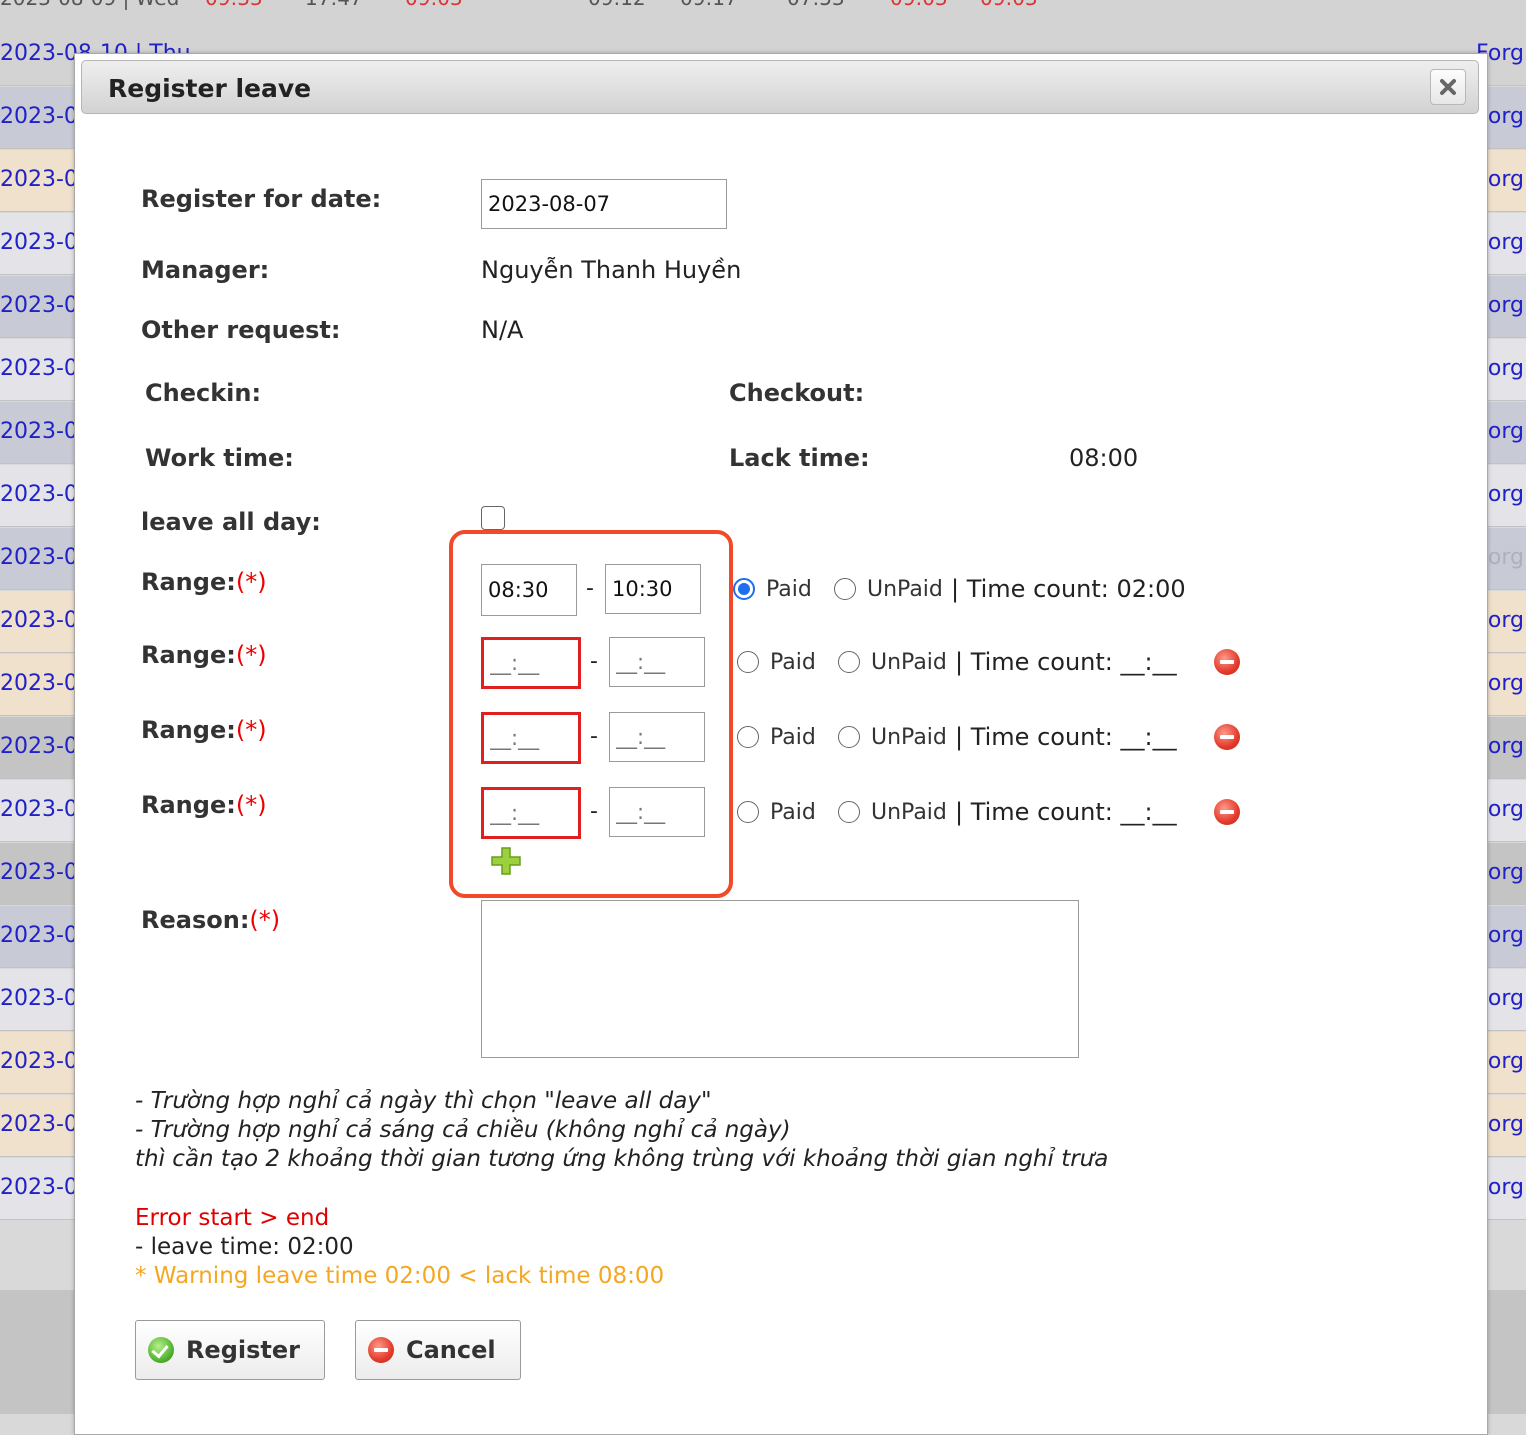 This screenshot has width=1526, height=1435. What do you see at coordinates (1068, 589) in the screenshot?
I see `time-count: | Time count: 02:00` at bounding box center [1068, 589].